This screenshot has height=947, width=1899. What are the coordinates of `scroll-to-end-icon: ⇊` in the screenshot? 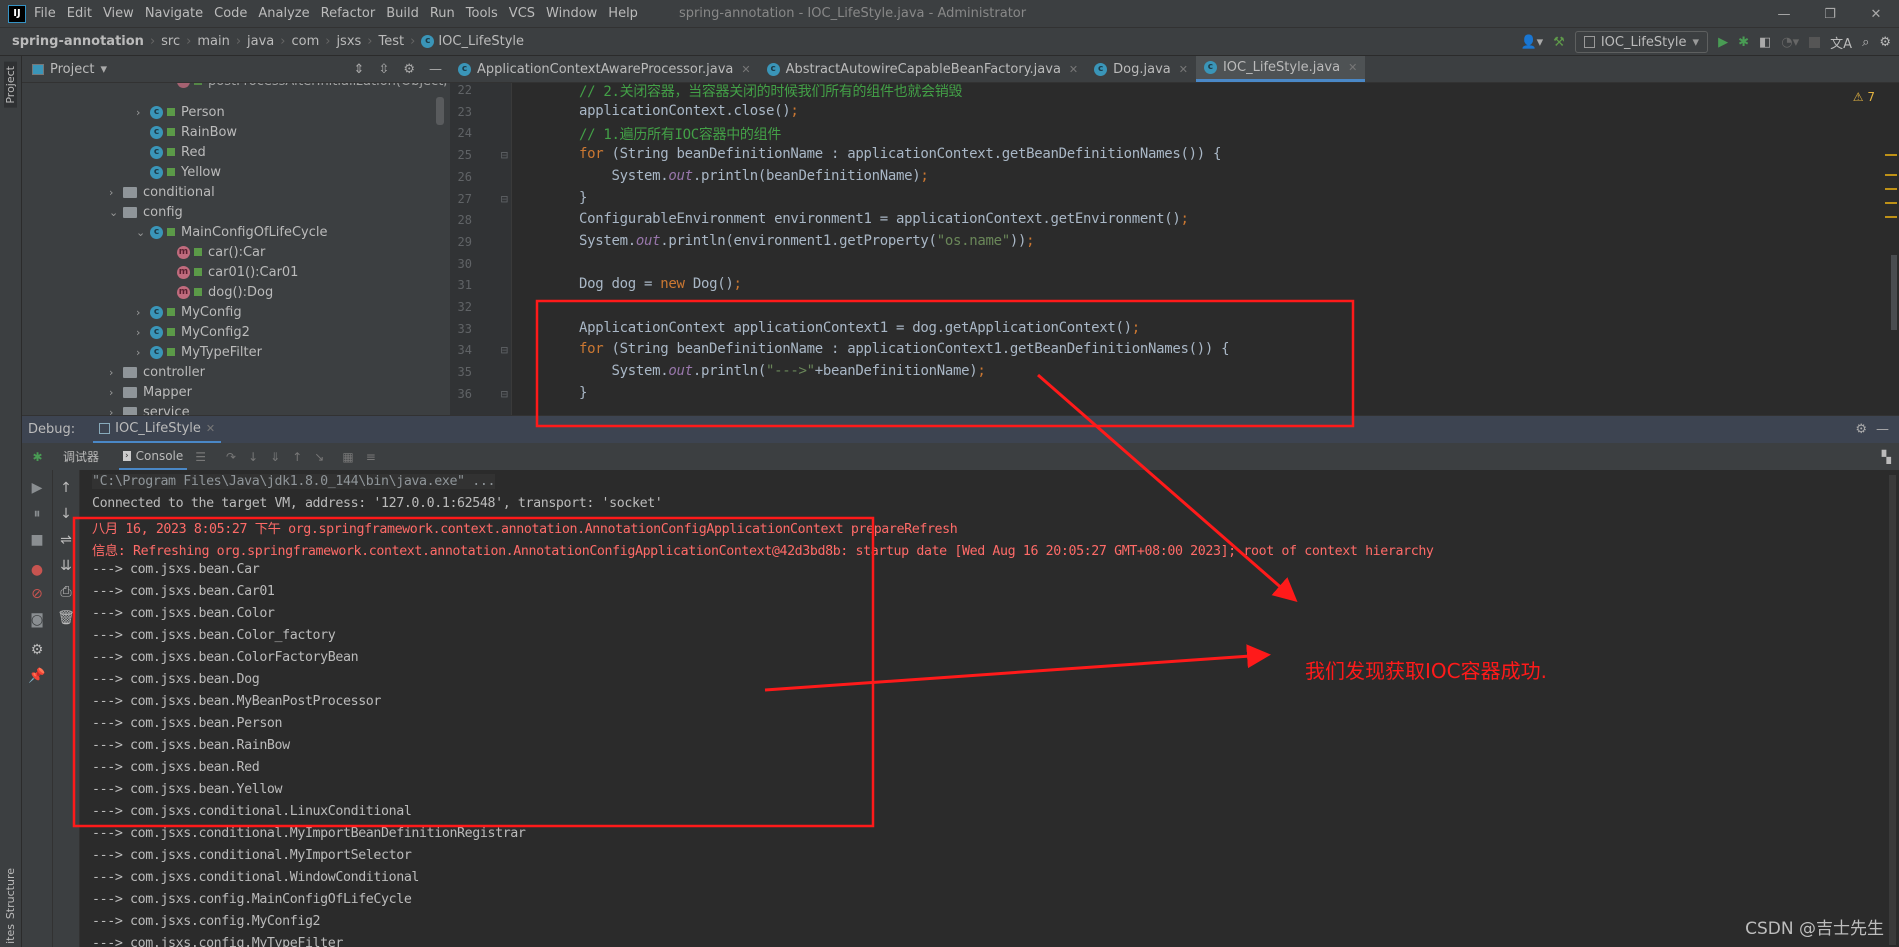 It's located at (66, 566).